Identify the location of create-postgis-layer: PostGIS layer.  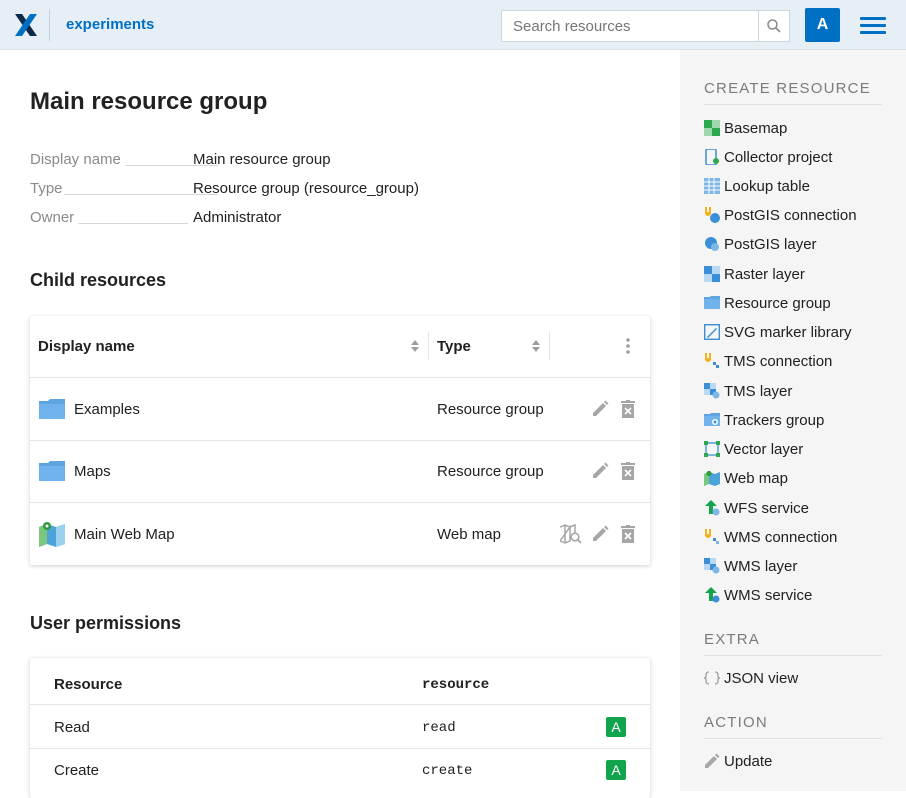
(760, 244).